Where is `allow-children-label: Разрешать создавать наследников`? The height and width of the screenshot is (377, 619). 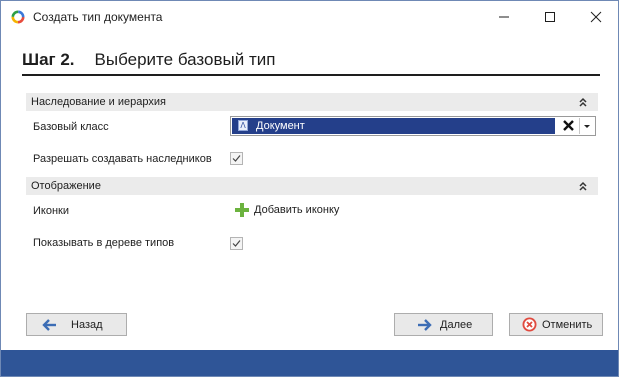 allow-children-label: Разрешать создавать наследников is located at coordinates (122, 159).